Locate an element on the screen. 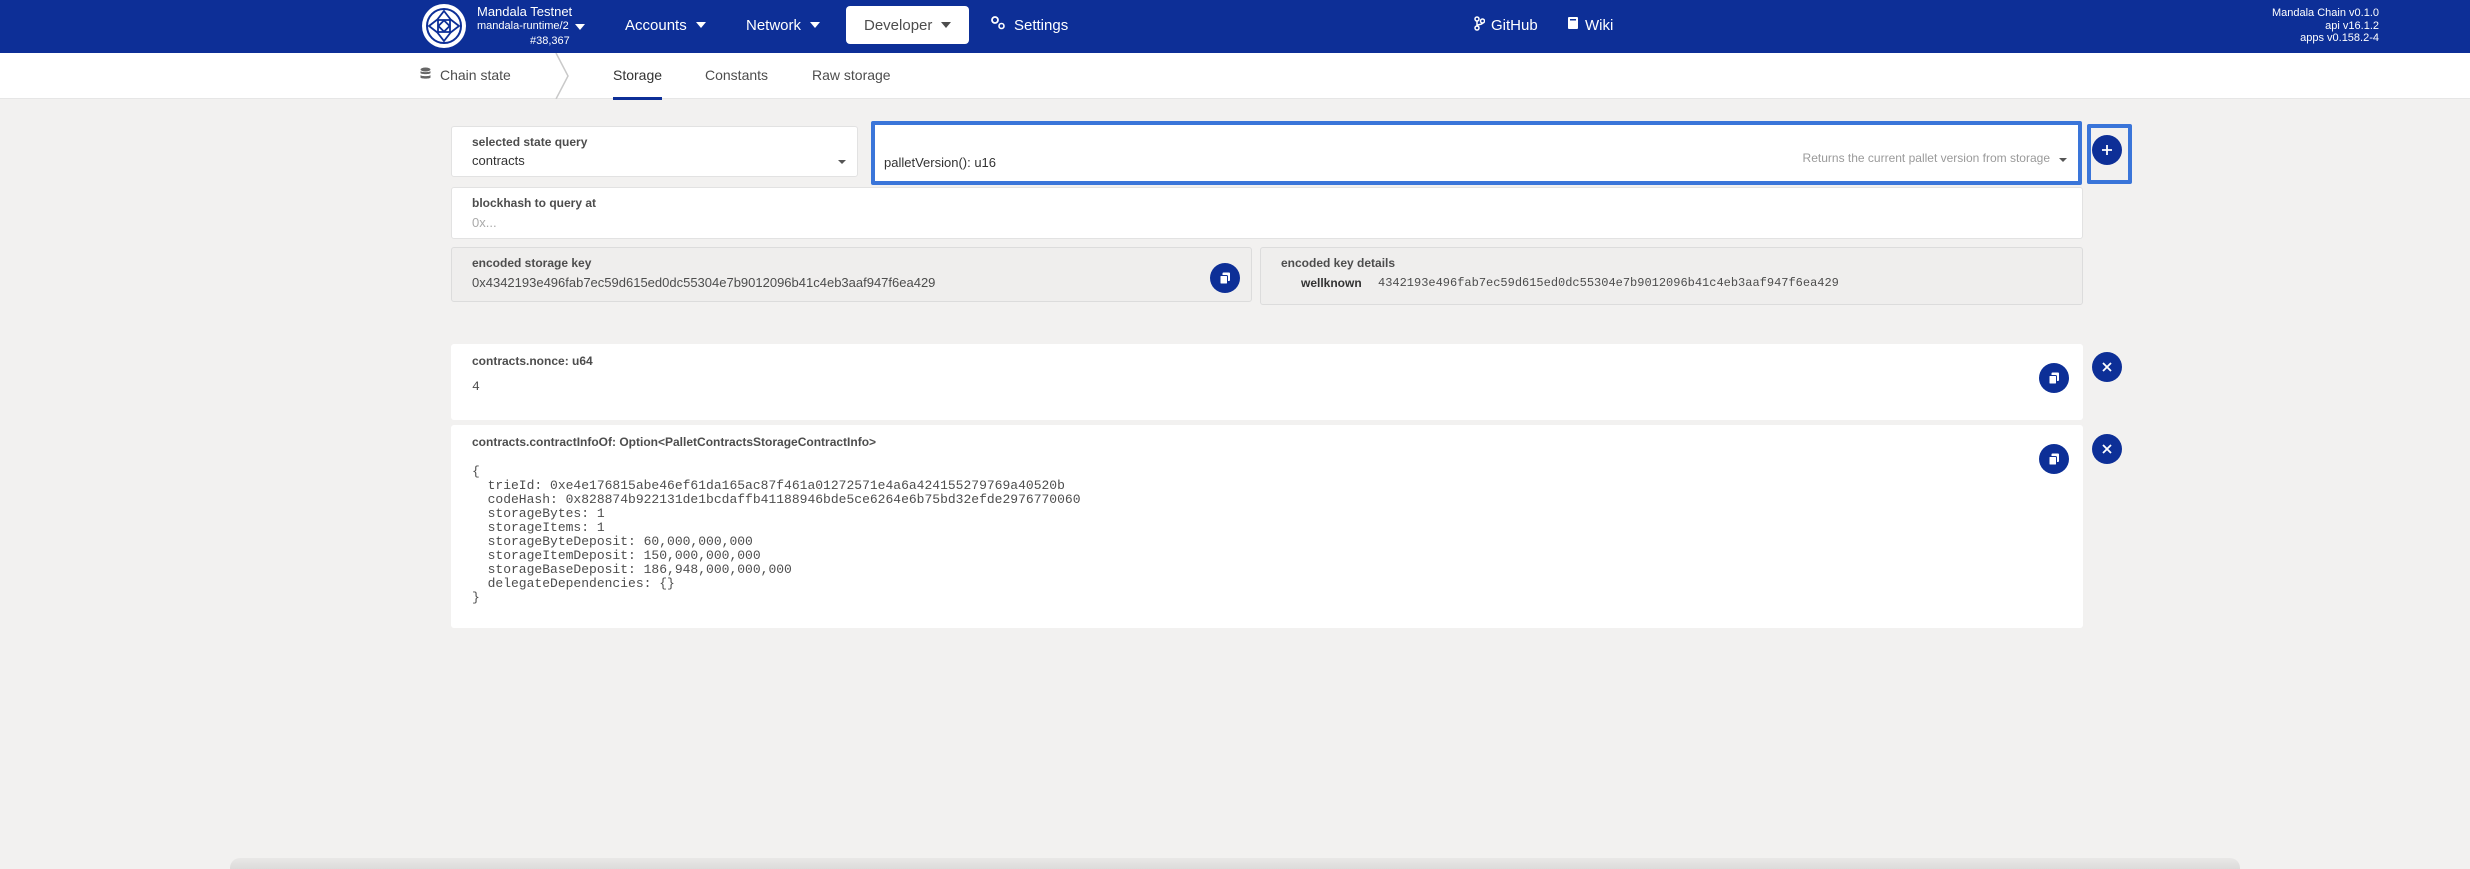 The height and width of the screenshot is (869, 2470). tab-raw-storage: Raw storage is located at coordinates (851, 75).